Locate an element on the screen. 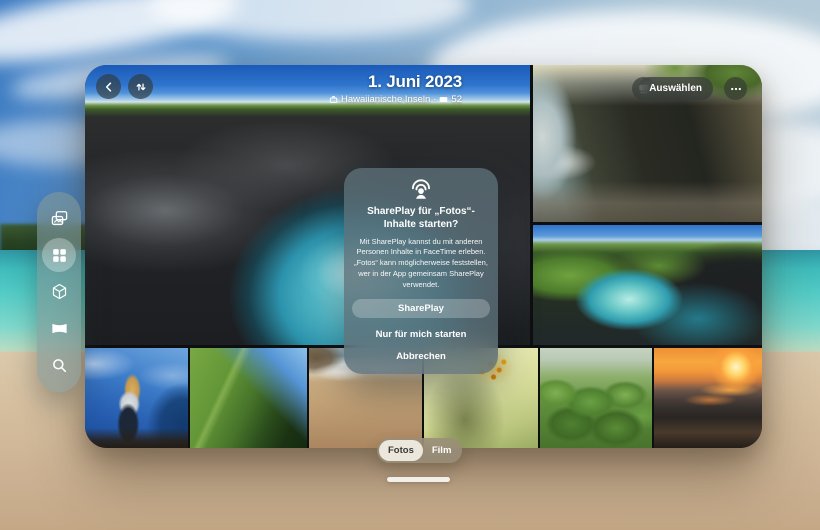  photo-woman-shore is located at coordinates (136, 398).